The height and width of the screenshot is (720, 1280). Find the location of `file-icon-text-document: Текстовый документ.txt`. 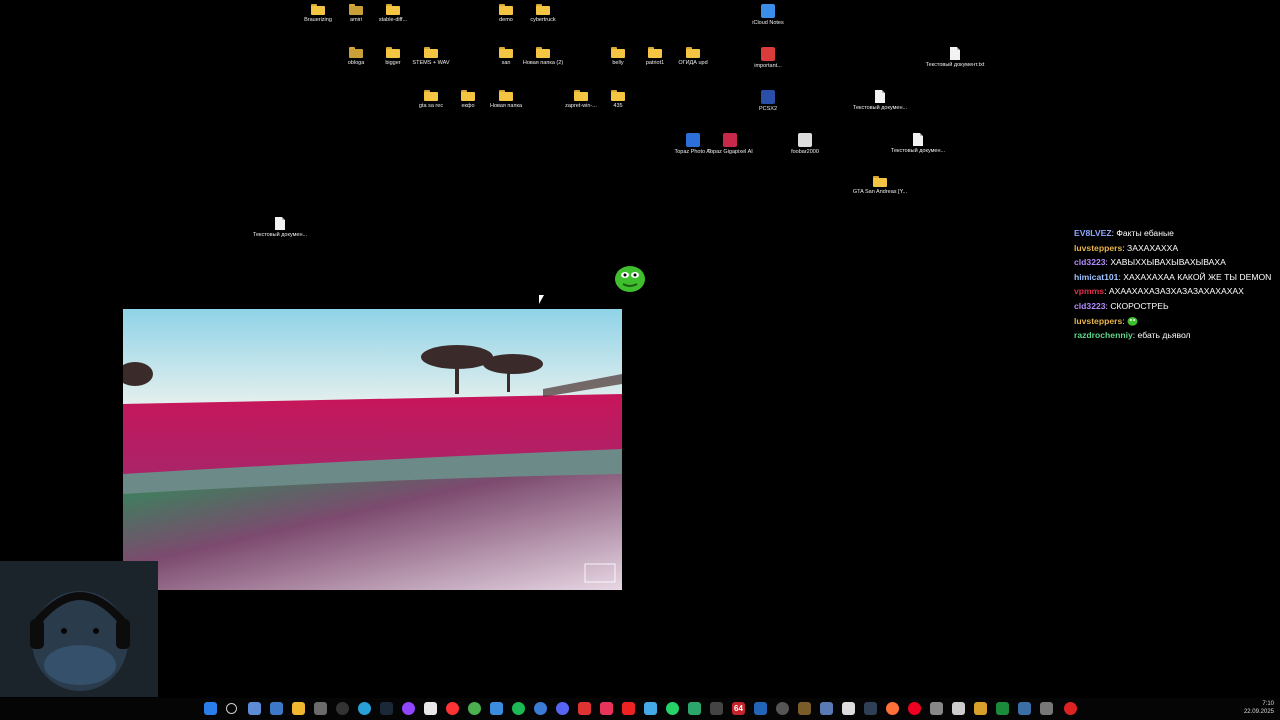

file-icon-text-document: Текстовый документ.txt is located at coordinates (955, 58).